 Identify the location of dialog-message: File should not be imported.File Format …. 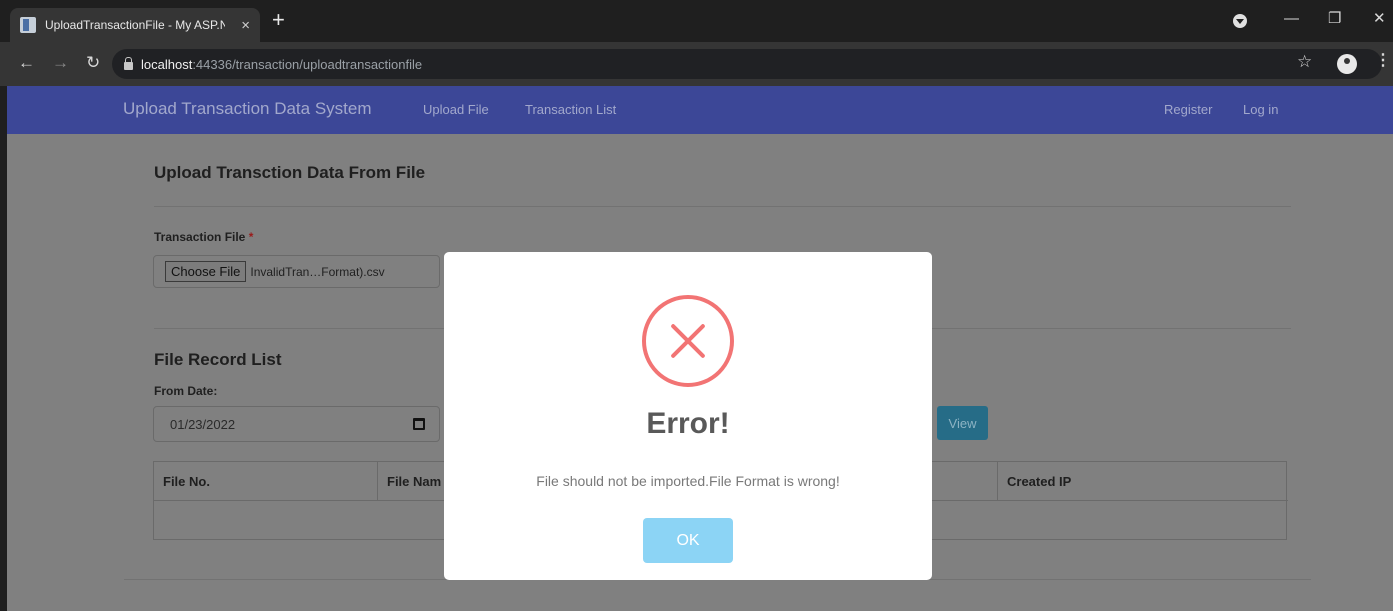
(688, 481).